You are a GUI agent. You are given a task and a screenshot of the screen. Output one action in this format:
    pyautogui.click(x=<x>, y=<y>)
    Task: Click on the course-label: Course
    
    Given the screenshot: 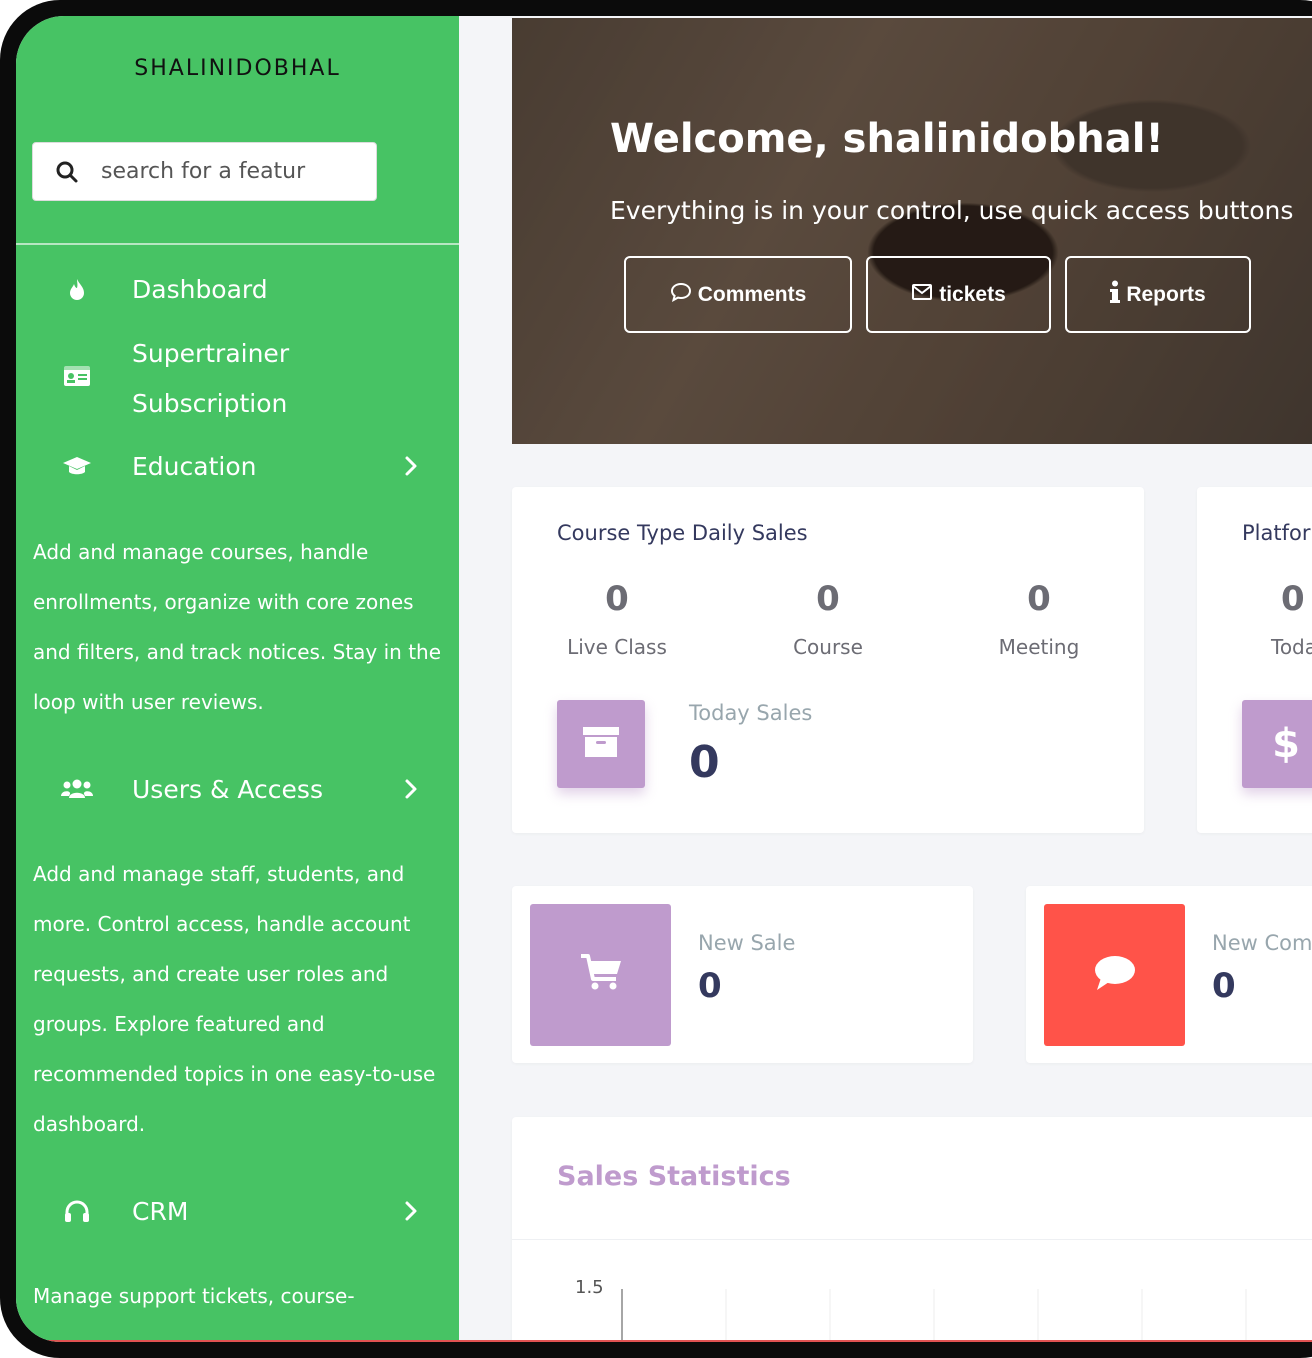 What is the action you would take?
    pyautogui.click(x=828, y=647)
    